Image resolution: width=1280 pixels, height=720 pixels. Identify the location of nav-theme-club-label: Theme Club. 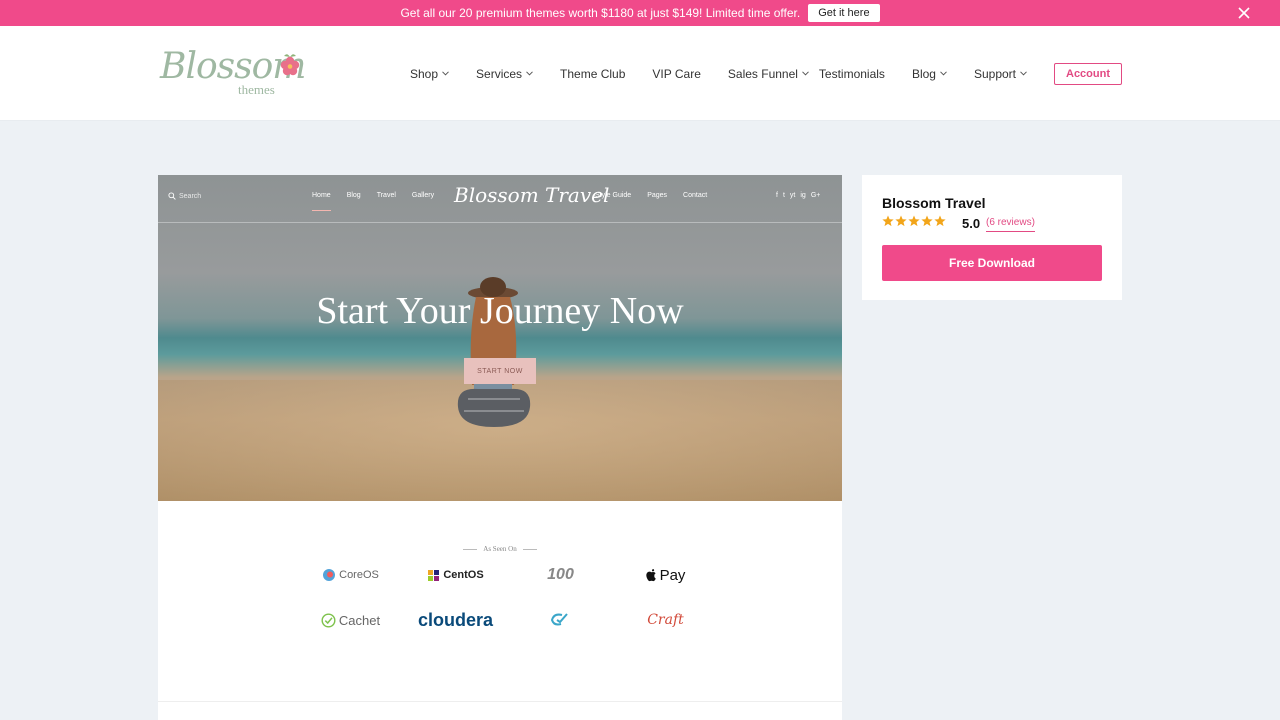
(593, 73).